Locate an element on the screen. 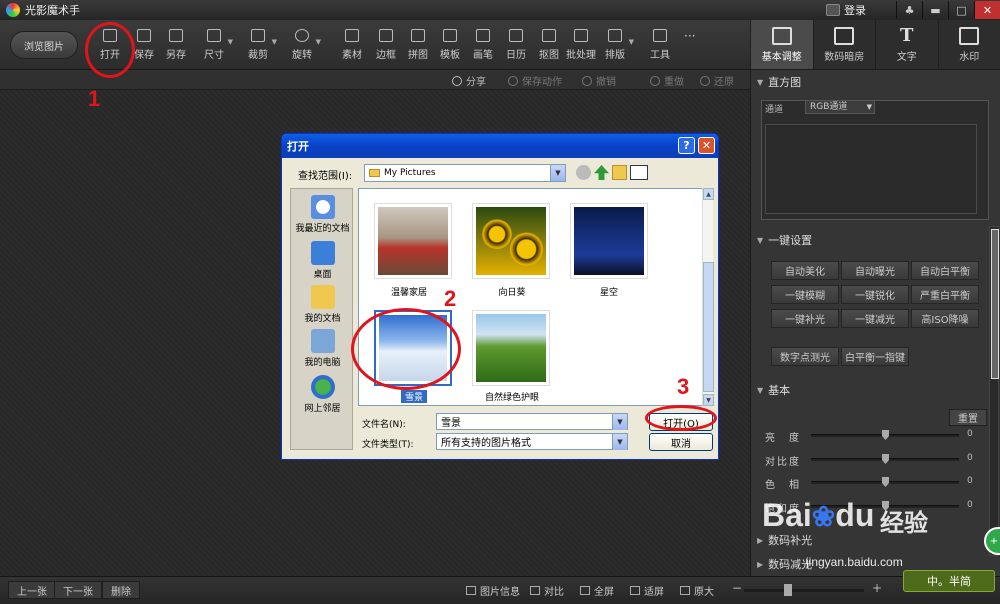  spot-metering-button: 数字点测光 is located at coordinates (805, 356).